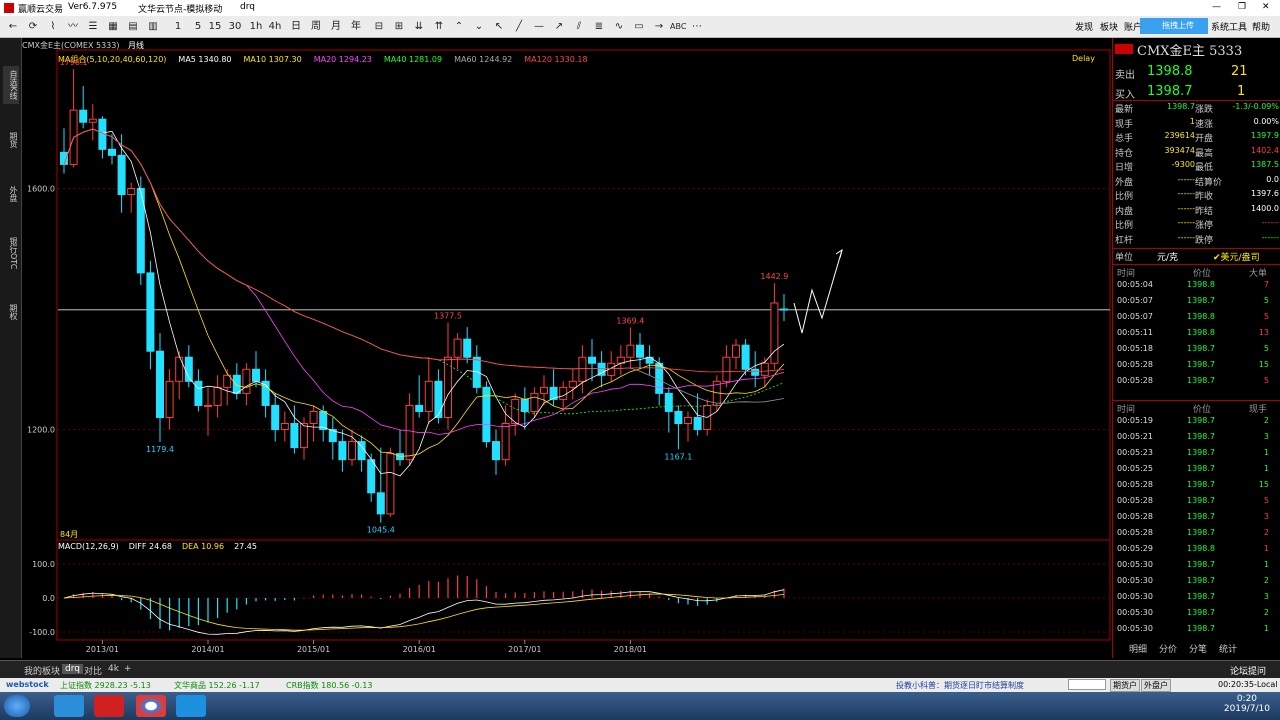  Describe the element at coordinates (1084, 26) in the screenshot. I see `menu-discover: 发现` at that location.